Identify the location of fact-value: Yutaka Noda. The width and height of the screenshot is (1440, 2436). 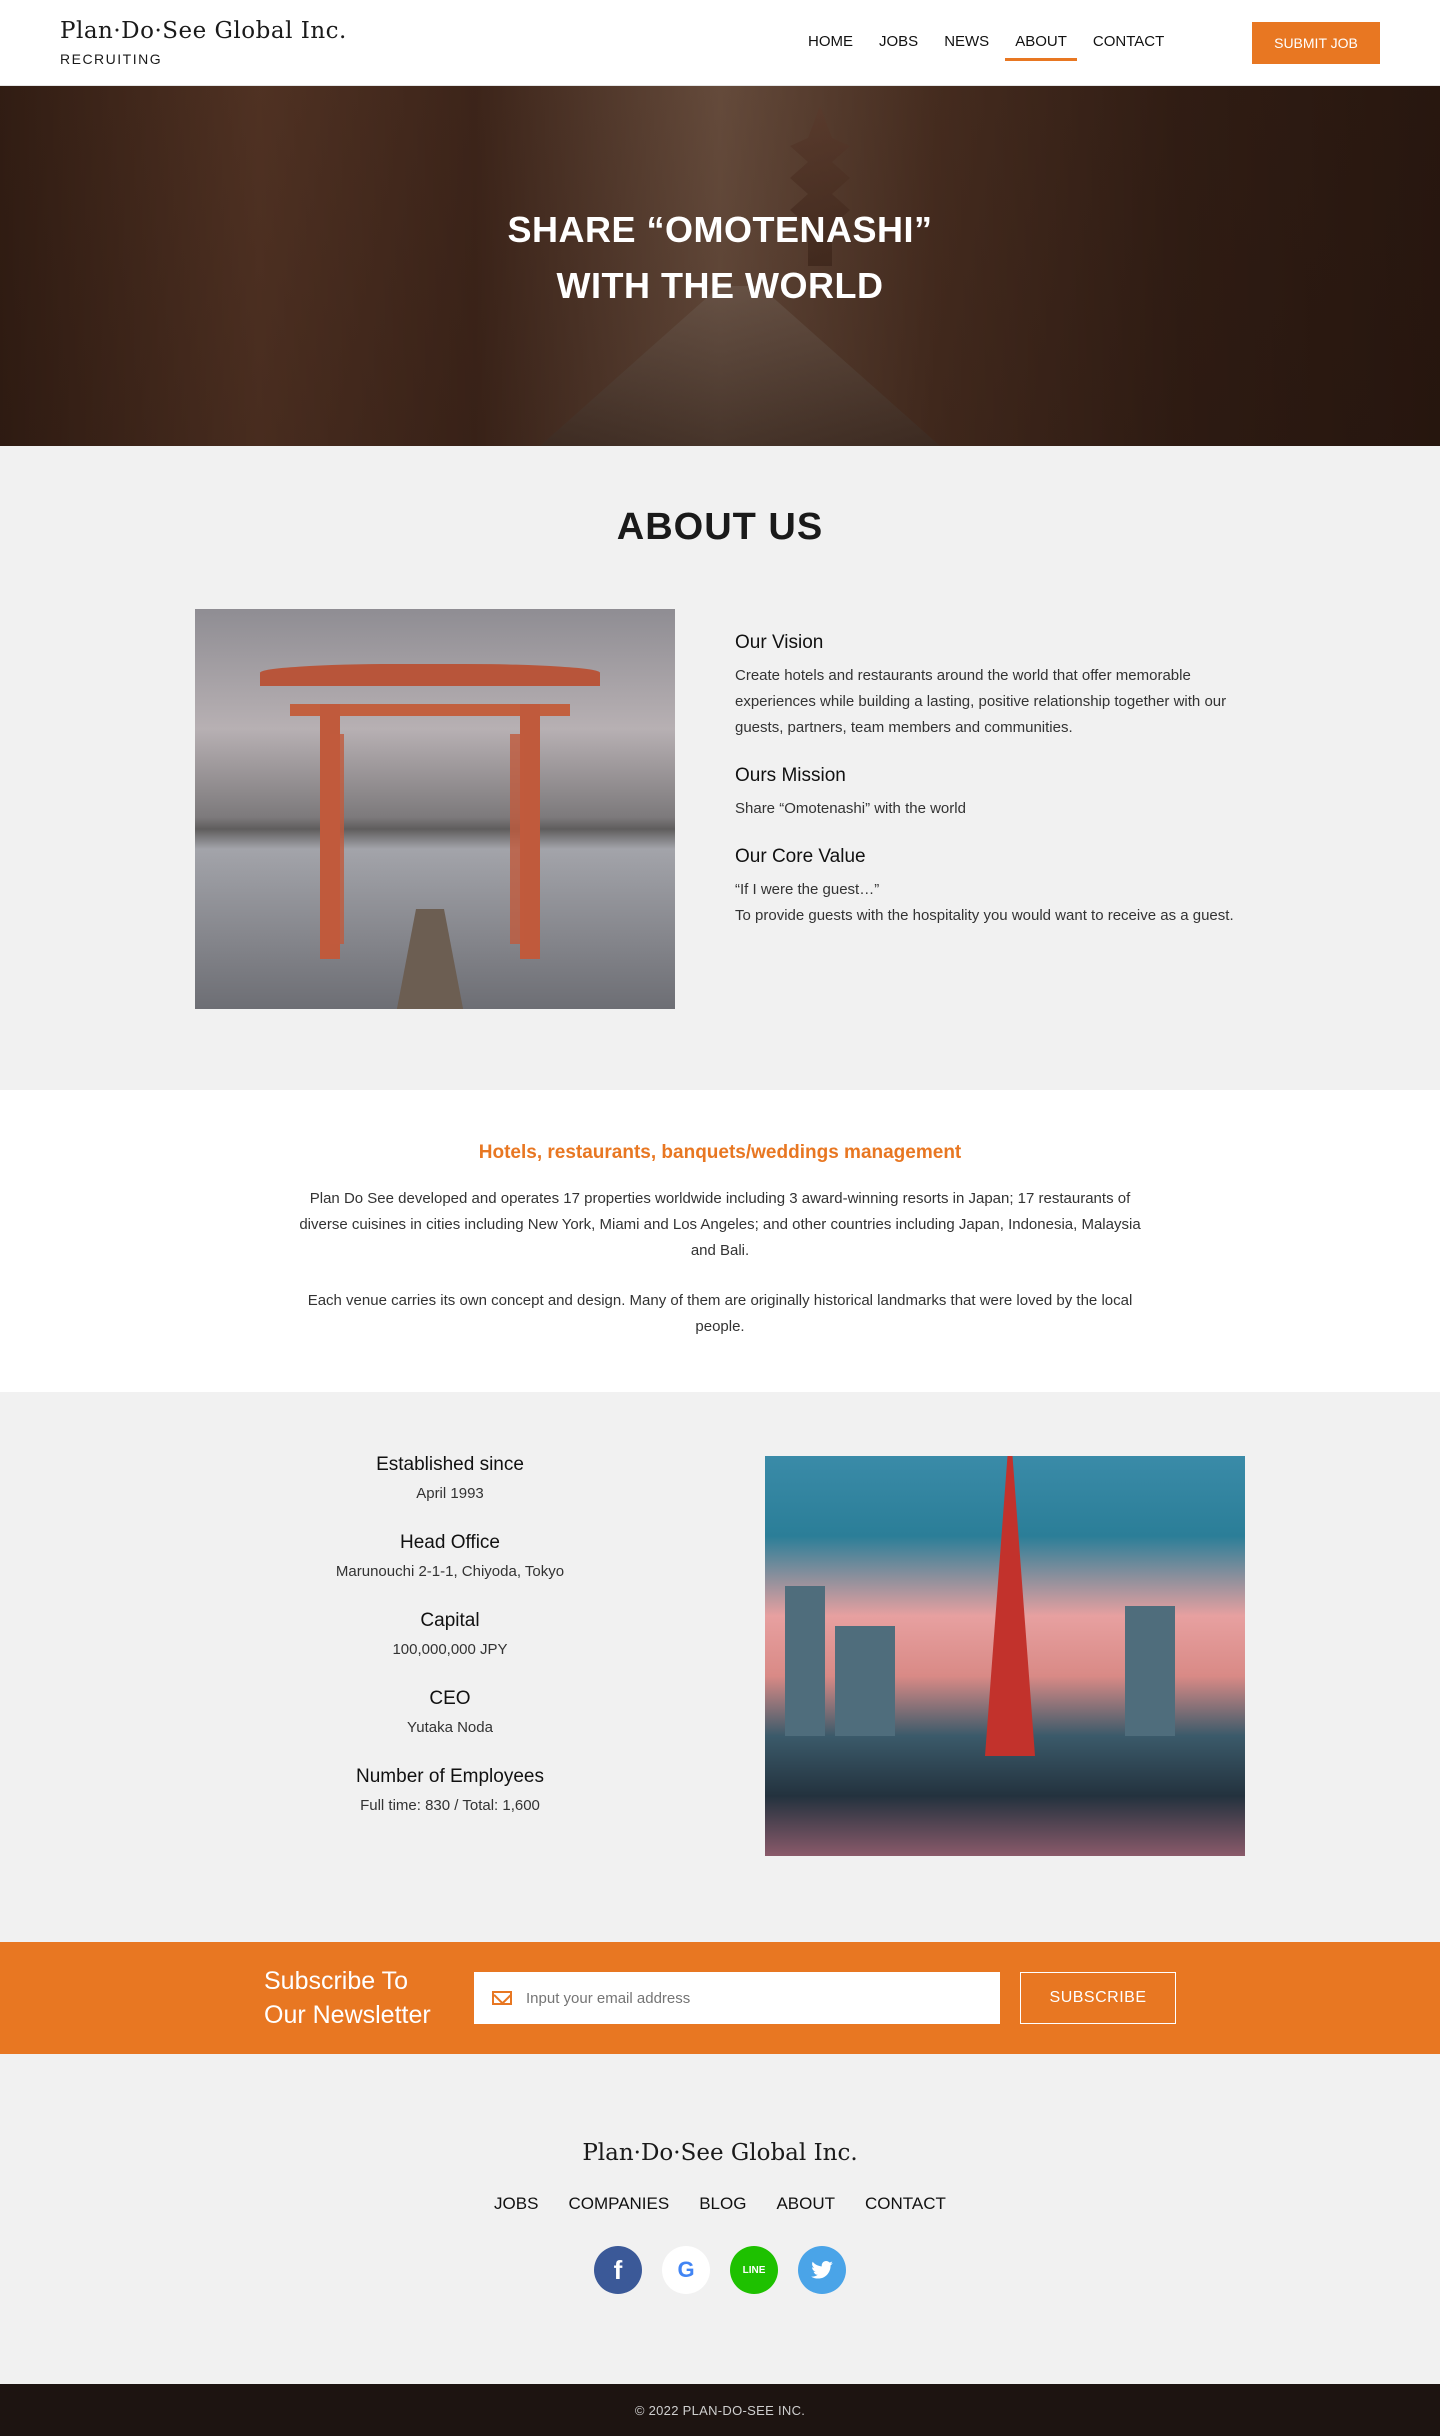
(450, 1727).